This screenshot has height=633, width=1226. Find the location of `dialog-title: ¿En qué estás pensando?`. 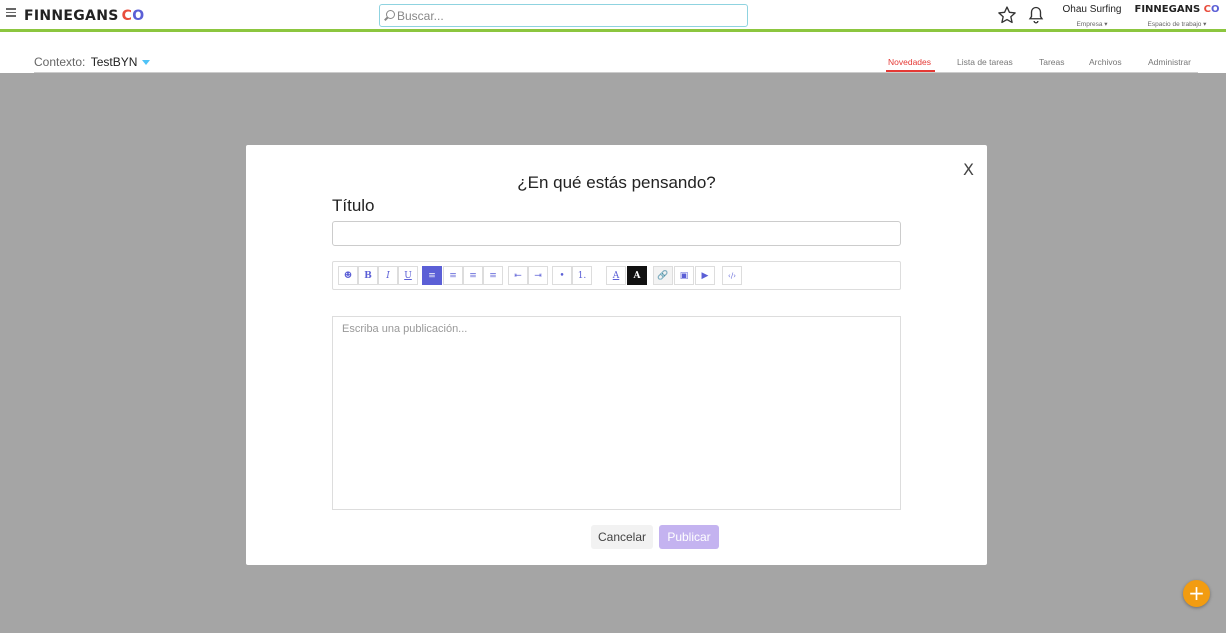

dialog-title: ¿En qué estás pensando? is located at coordinates (616, 182).